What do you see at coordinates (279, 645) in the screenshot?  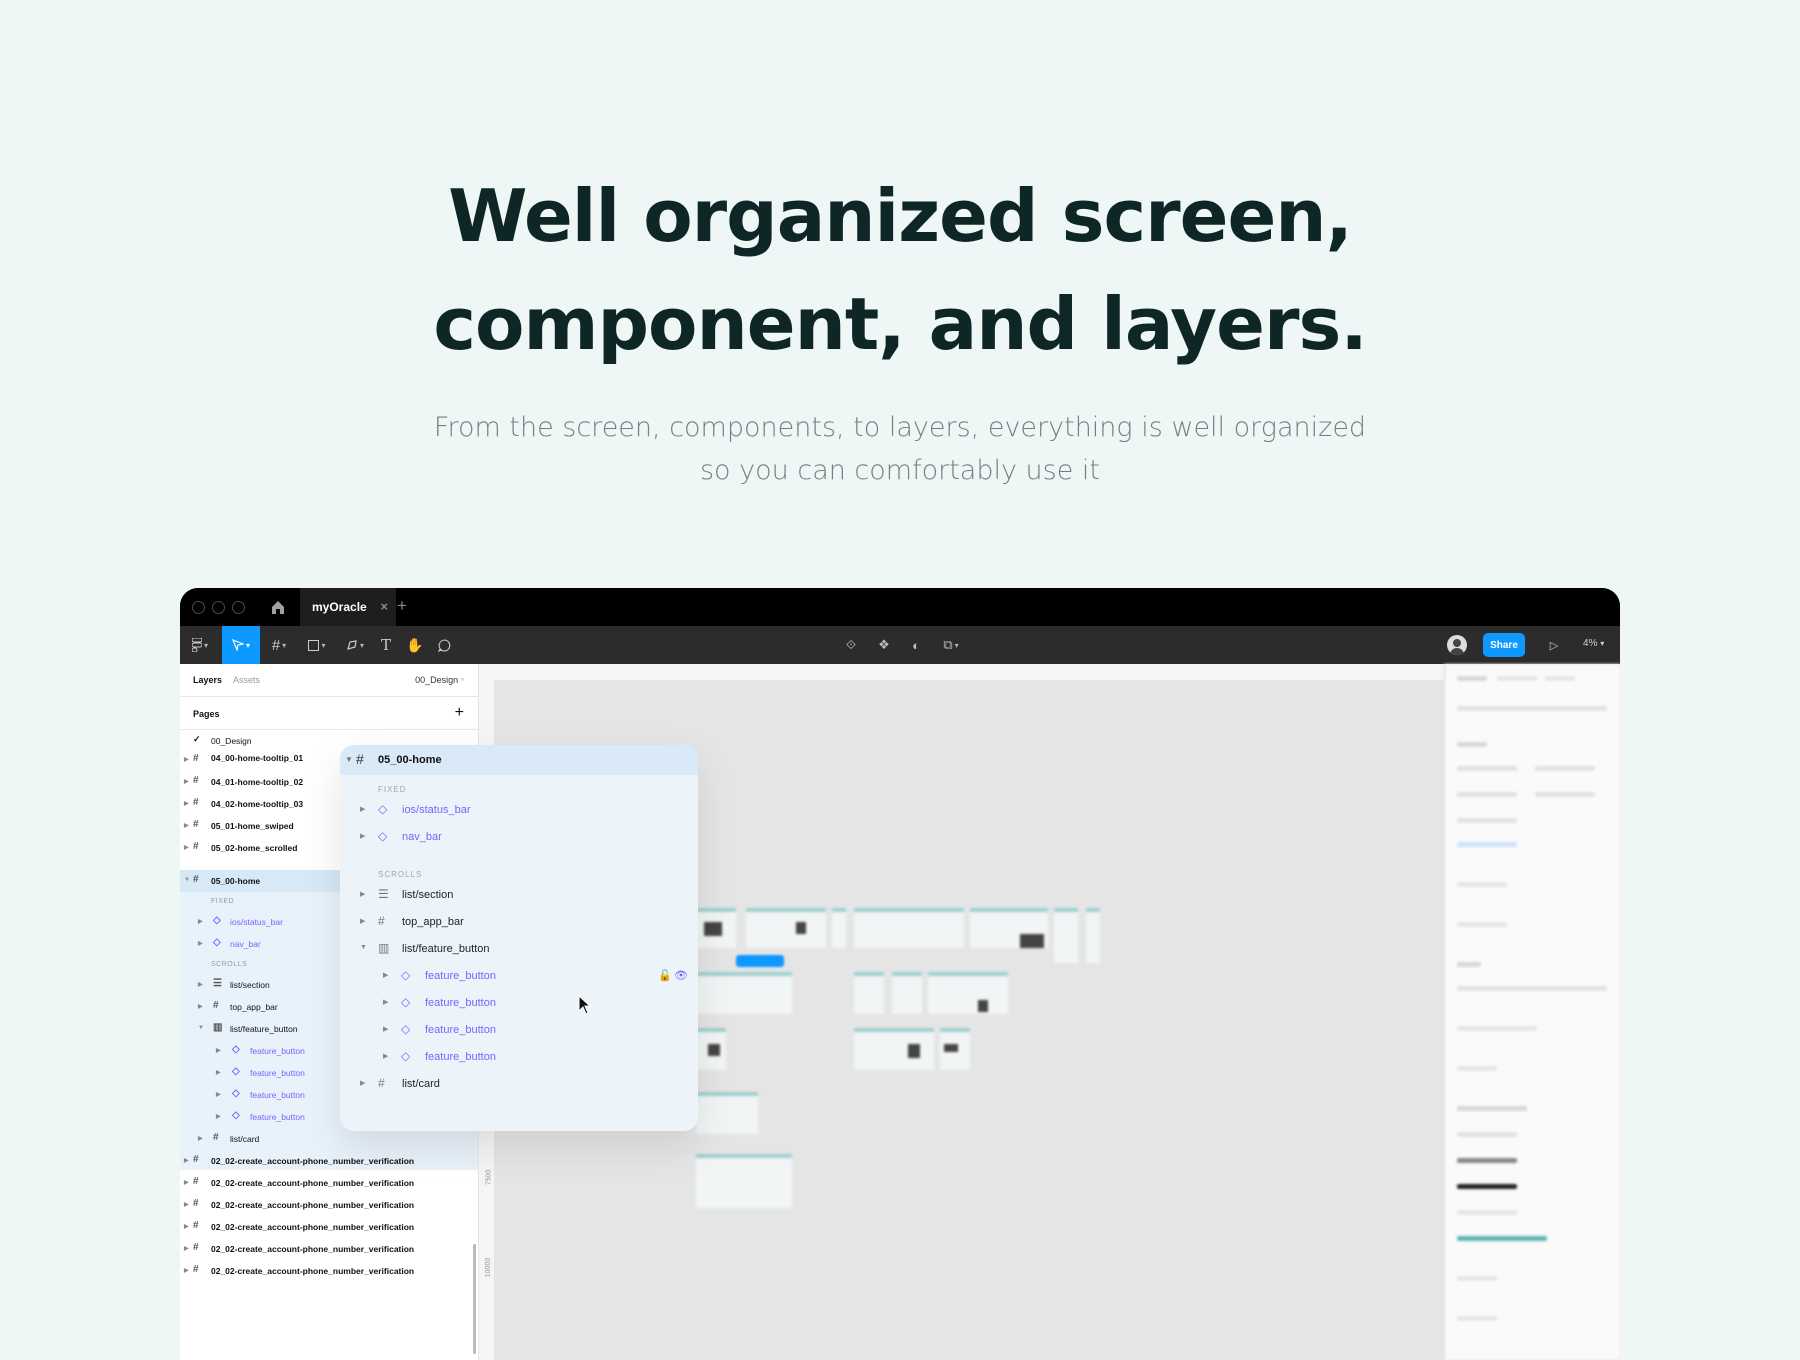 I see `frame-tool-button: # ▾` at bounding box center [279, 645].